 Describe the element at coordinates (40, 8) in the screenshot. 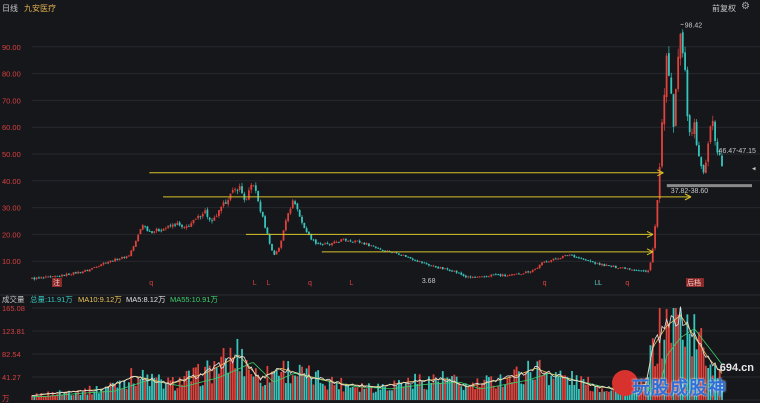

I see `stock-name: 九安医疗` at that location.